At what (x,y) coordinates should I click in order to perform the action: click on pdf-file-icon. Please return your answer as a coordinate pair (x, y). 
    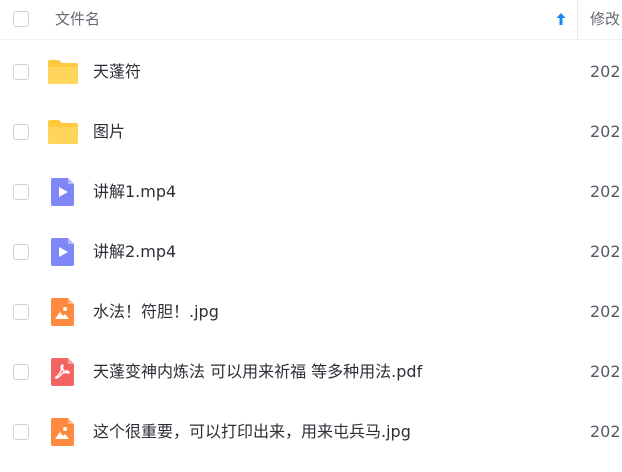
    Looking at the image, I should click on (62, 372).